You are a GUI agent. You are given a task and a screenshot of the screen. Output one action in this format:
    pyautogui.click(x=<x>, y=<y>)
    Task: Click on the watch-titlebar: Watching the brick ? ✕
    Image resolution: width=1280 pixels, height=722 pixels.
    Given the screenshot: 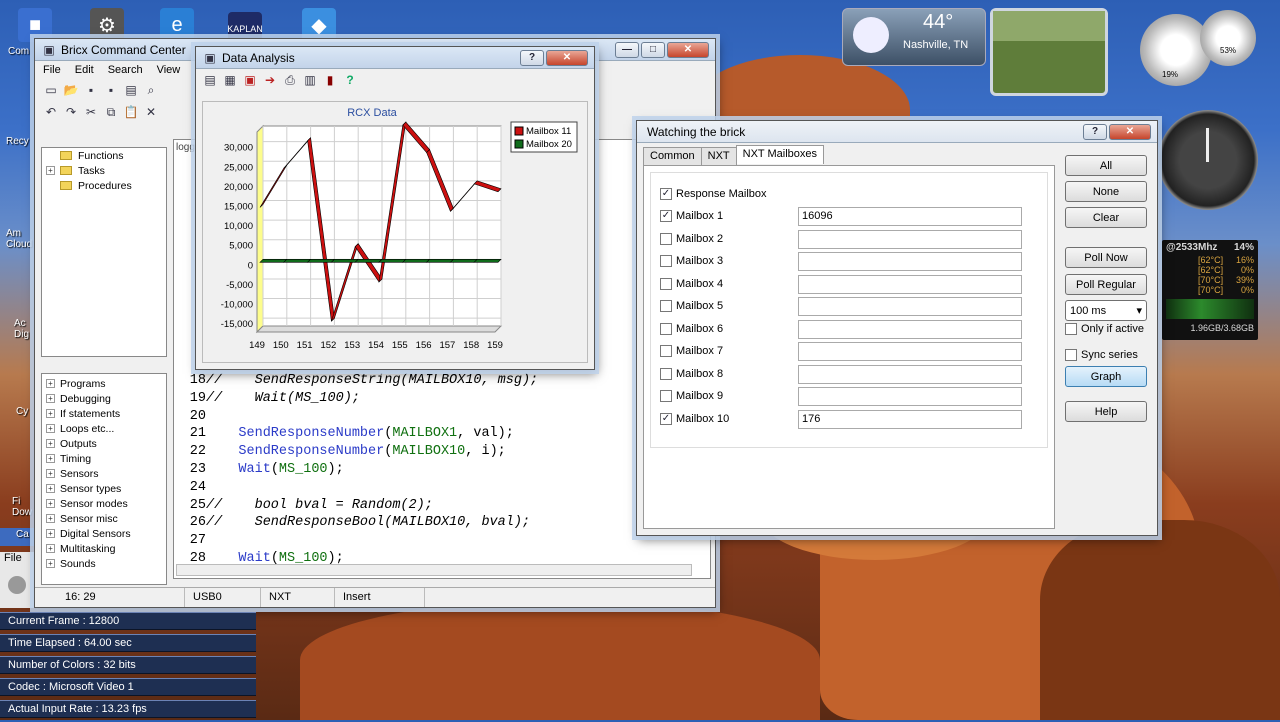 What is the action you would take?
    pyautogui.click(x=897, y=132)
    